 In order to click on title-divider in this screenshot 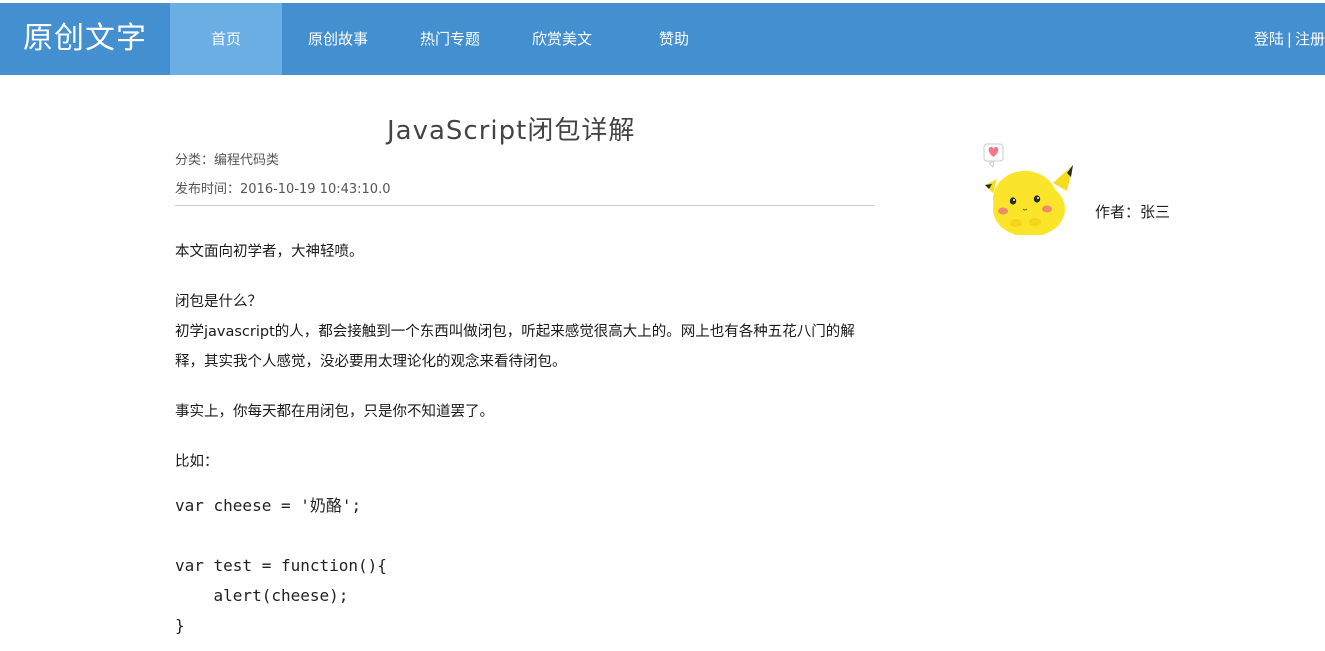, I will do `click(525, 205)`.